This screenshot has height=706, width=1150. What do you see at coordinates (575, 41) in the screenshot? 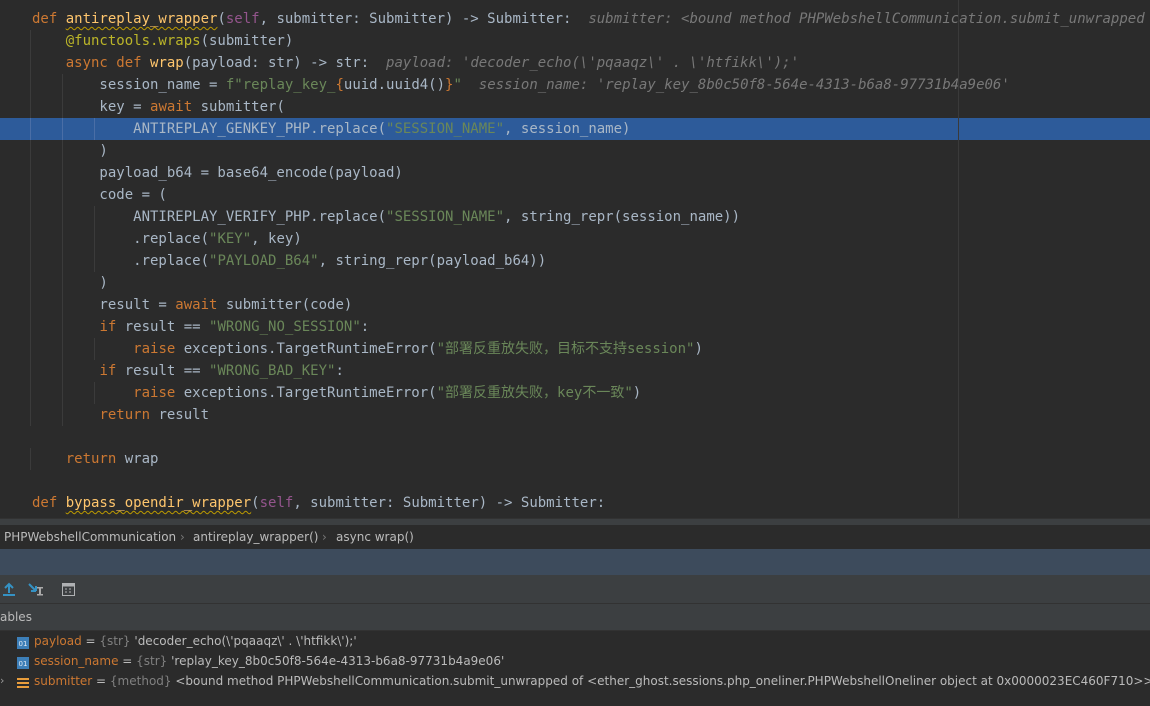
I see `code-line: @functools.wraps(submitter)` at bounding box center [575, 41].